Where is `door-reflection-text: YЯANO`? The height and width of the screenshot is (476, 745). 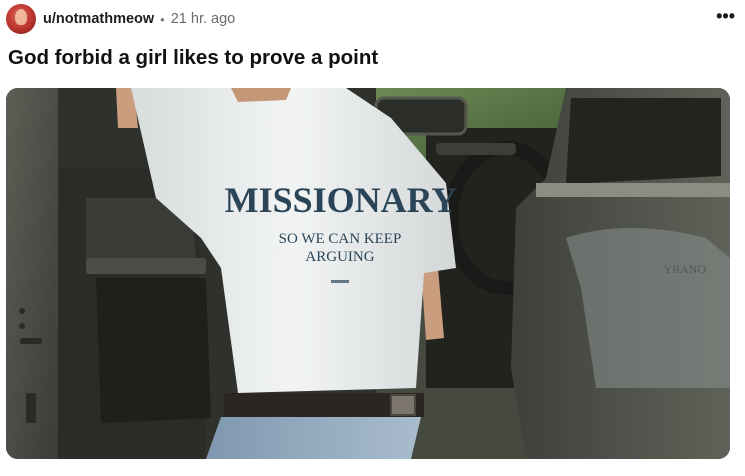
door-reflection-text: YЯANO is located at coordinates (684, 269).